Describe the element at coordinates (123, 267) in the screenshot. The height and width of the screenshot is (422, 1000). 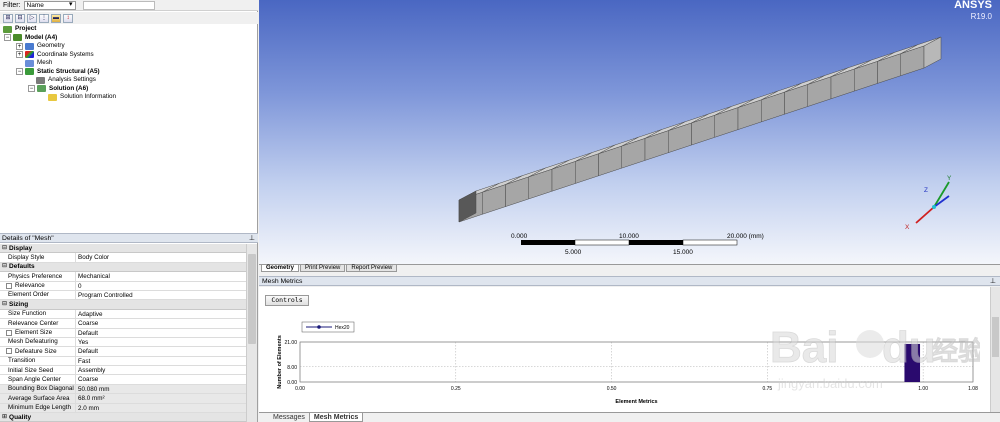
I see `section-defaults: ⊟ Defaults` at that location.